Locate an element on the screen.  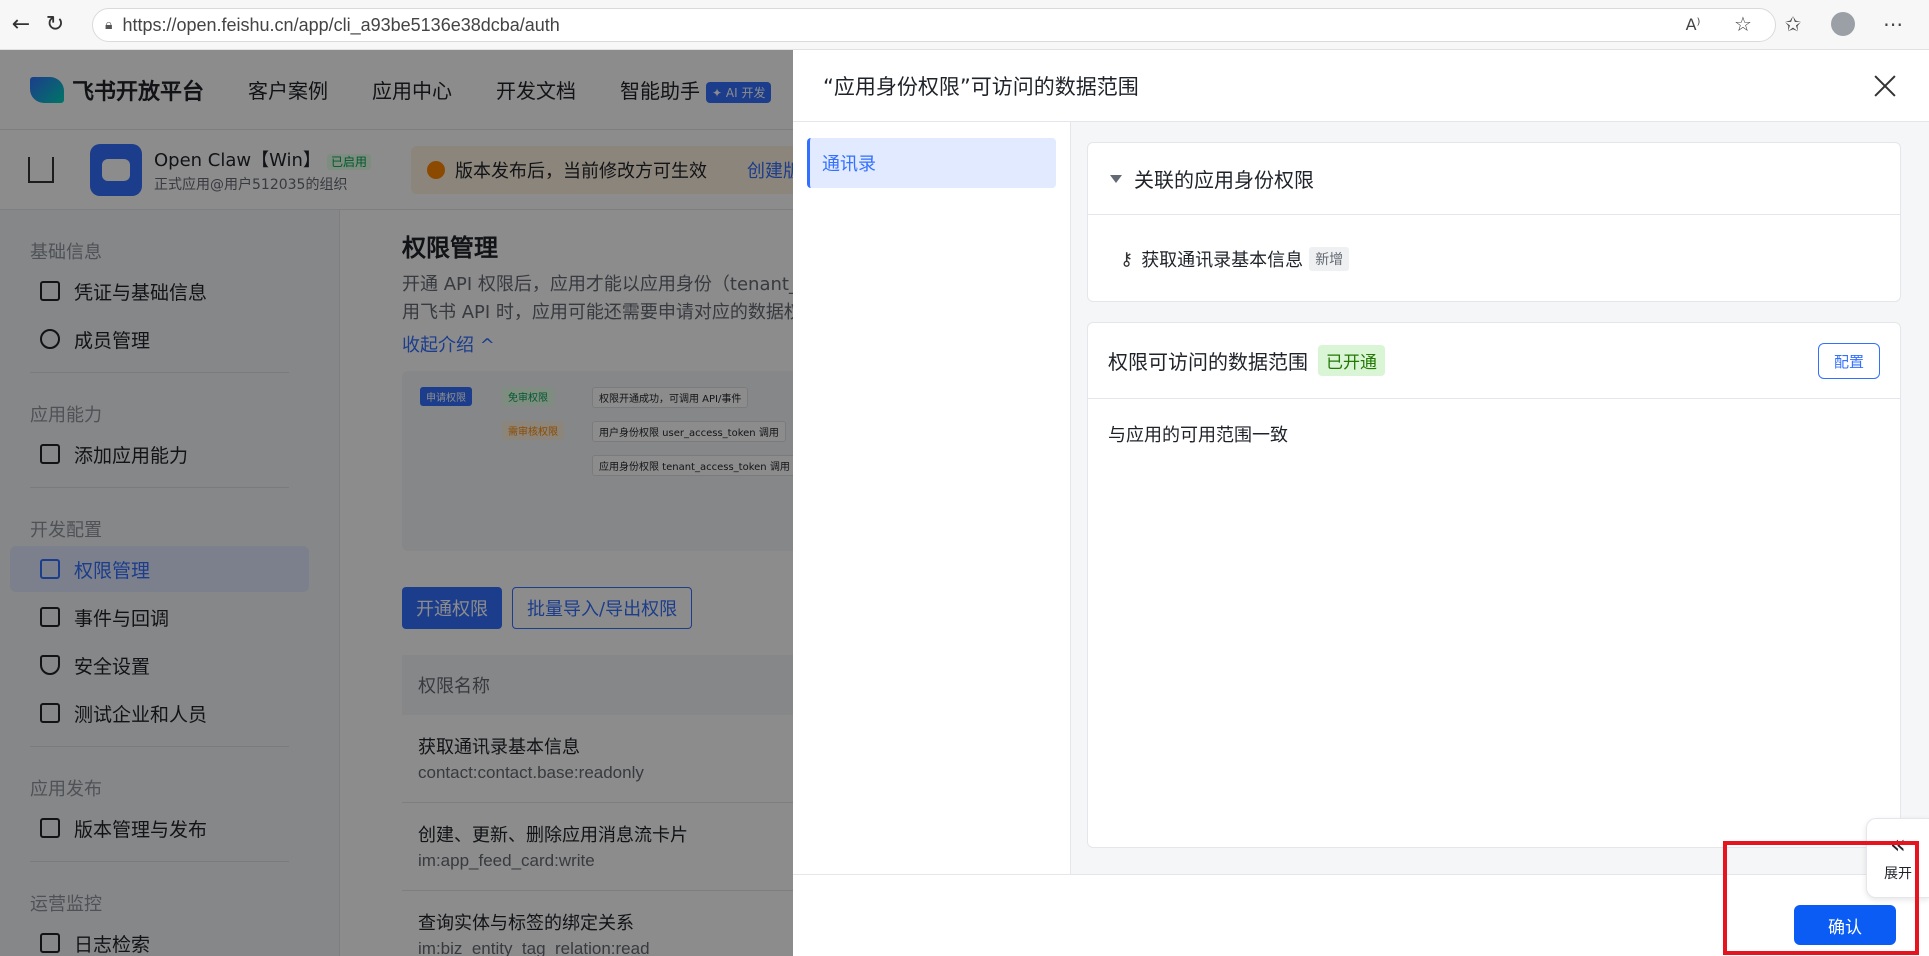
key-icon: ⚷ is located at coordinates (1127, 259).